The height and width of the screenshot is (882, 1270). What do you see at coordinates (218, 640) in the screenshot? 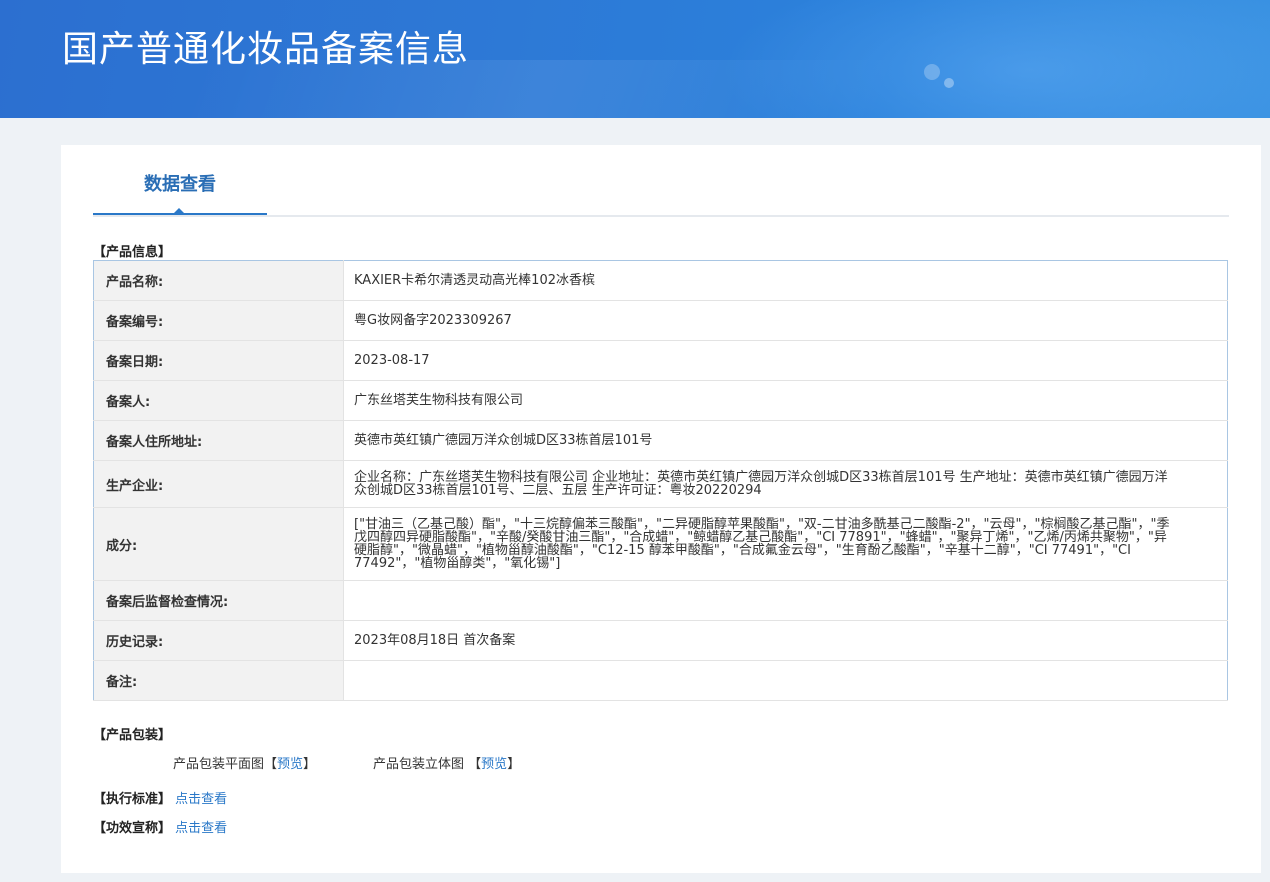
I see `row-label: 历史记录:` at bounding box center [218, 640].